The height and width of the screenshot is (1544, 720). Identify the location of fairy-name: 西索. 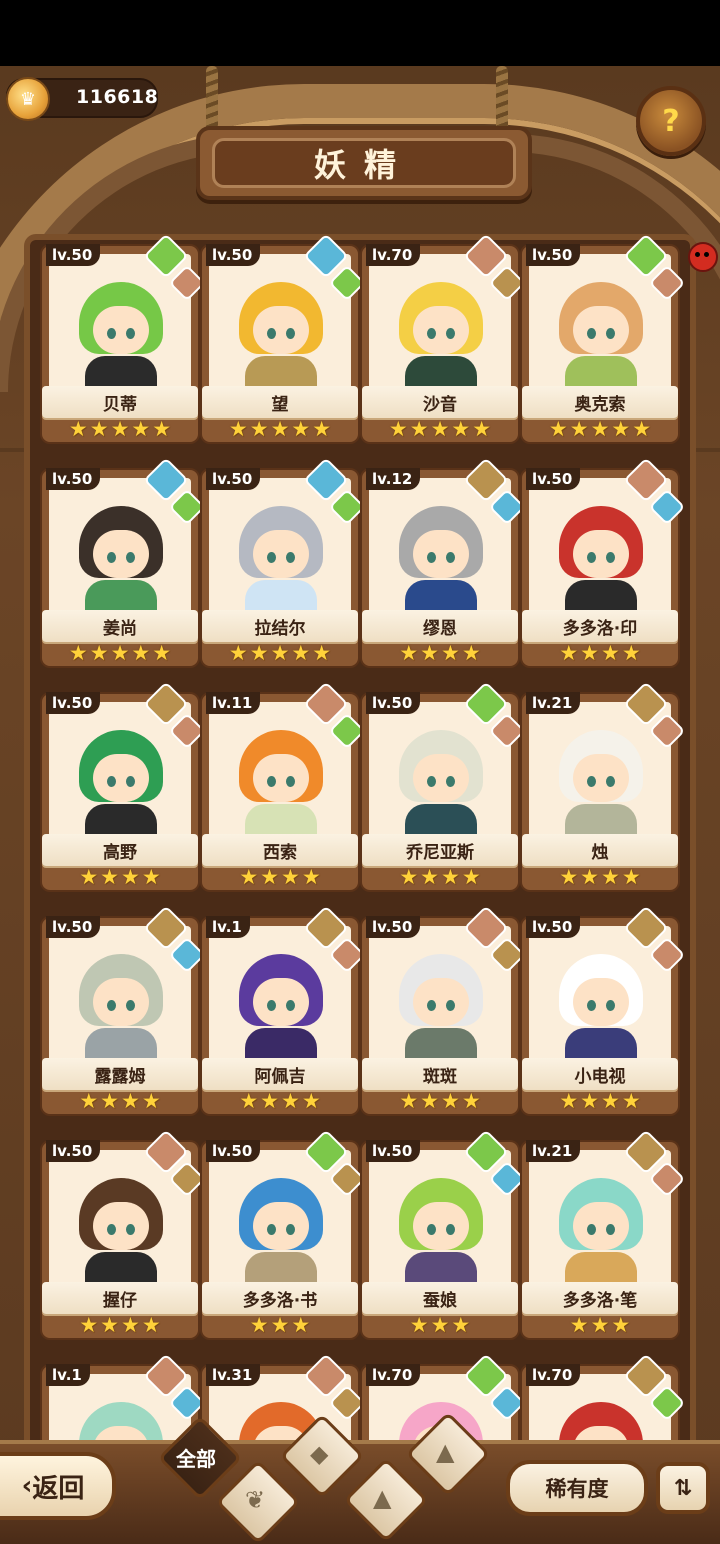
(280, 850).